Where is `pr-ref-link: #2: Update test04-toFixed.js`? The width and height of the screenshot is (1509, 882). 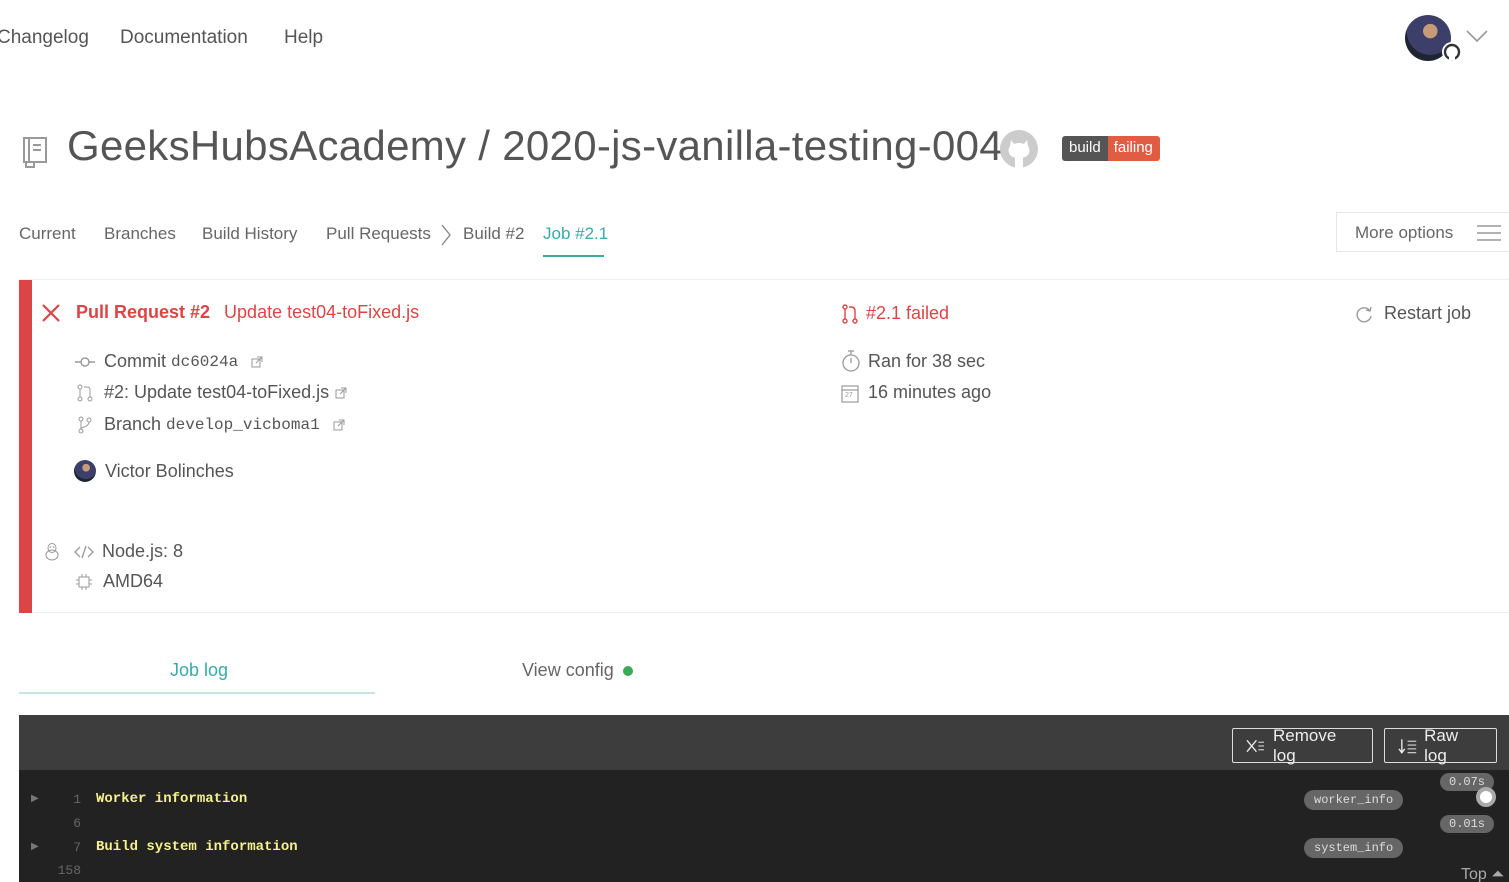 pr-ref-link: #2: Update test04-toFixed.js is located at coordinates (216, 392).